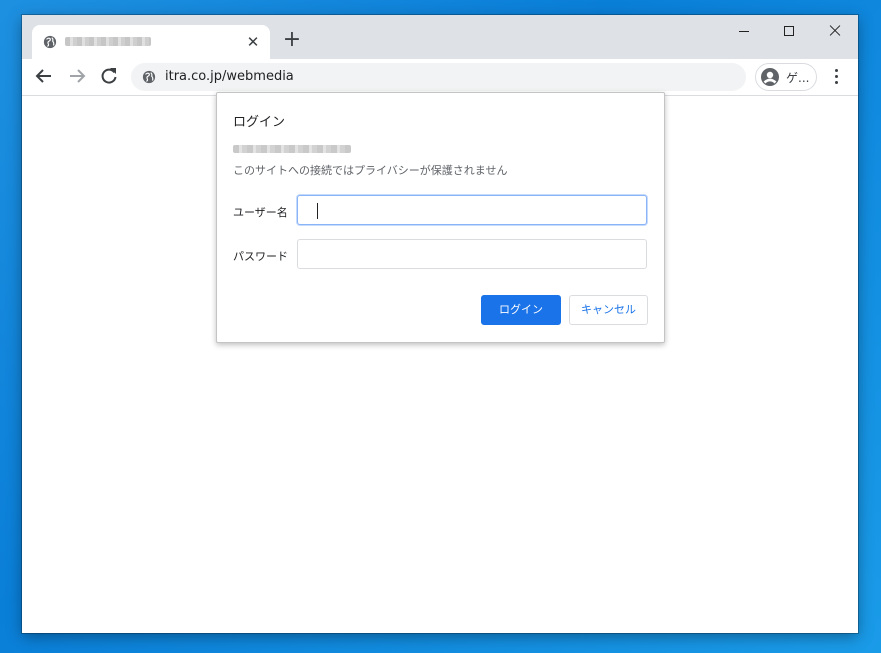 The width and height of the screenshot is (881, 653). What do you see at coordinates (108, 41) in the screenshot?
I see `tab-title` at bounding box center [108, 41].